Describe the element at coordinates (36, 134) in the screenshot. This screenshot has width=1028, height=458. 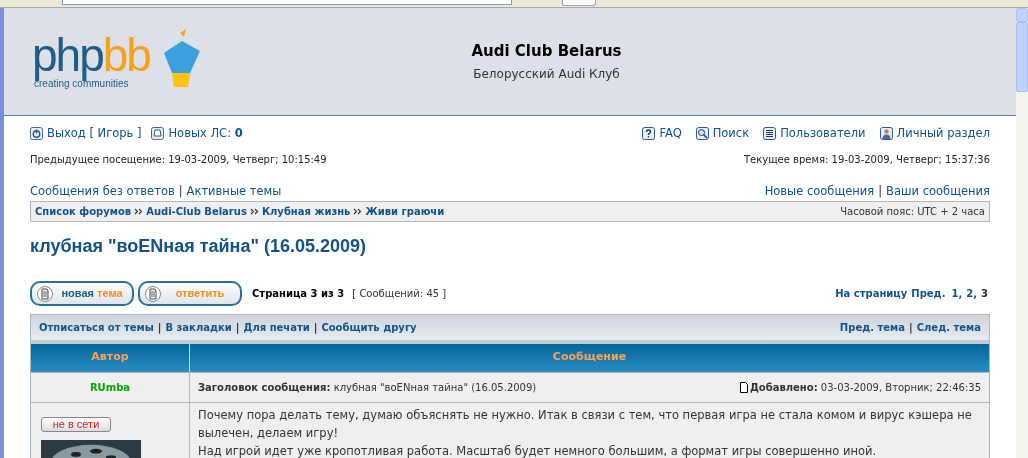
I see `power-icon` at that location.